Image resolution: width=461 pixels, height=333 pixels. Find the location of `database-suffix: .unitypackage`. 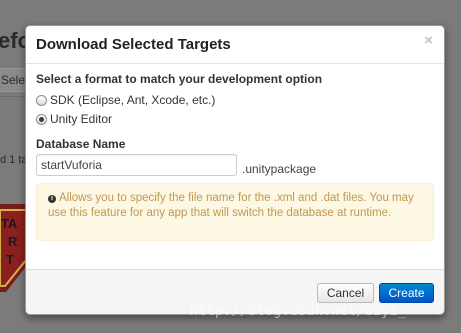

database-suffix: .unitypackage is located at coordinates (279, 169).